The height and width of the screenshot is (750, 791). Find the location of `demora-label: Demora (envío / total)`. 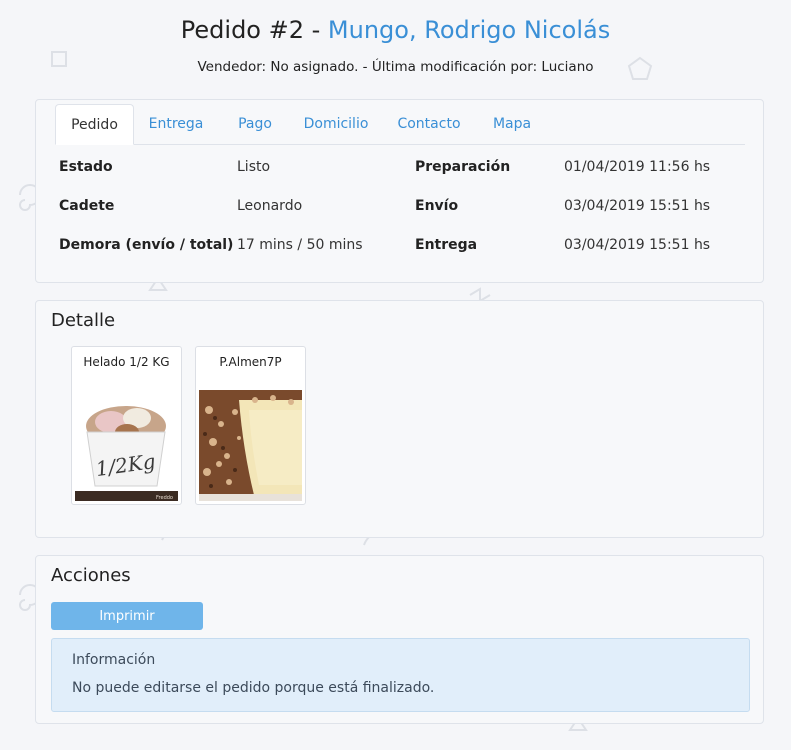

demora-label: Demora (envío / total) is located at coordinates (146, 245).